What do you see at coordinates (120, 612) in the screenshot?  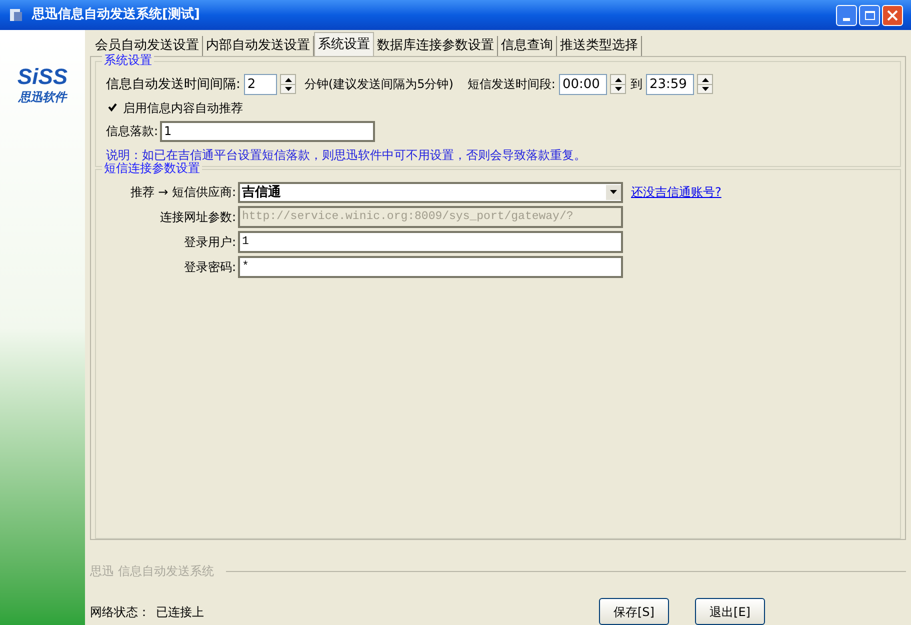 I see `status-label: 网络状态：` at bounding box center [120, 612].